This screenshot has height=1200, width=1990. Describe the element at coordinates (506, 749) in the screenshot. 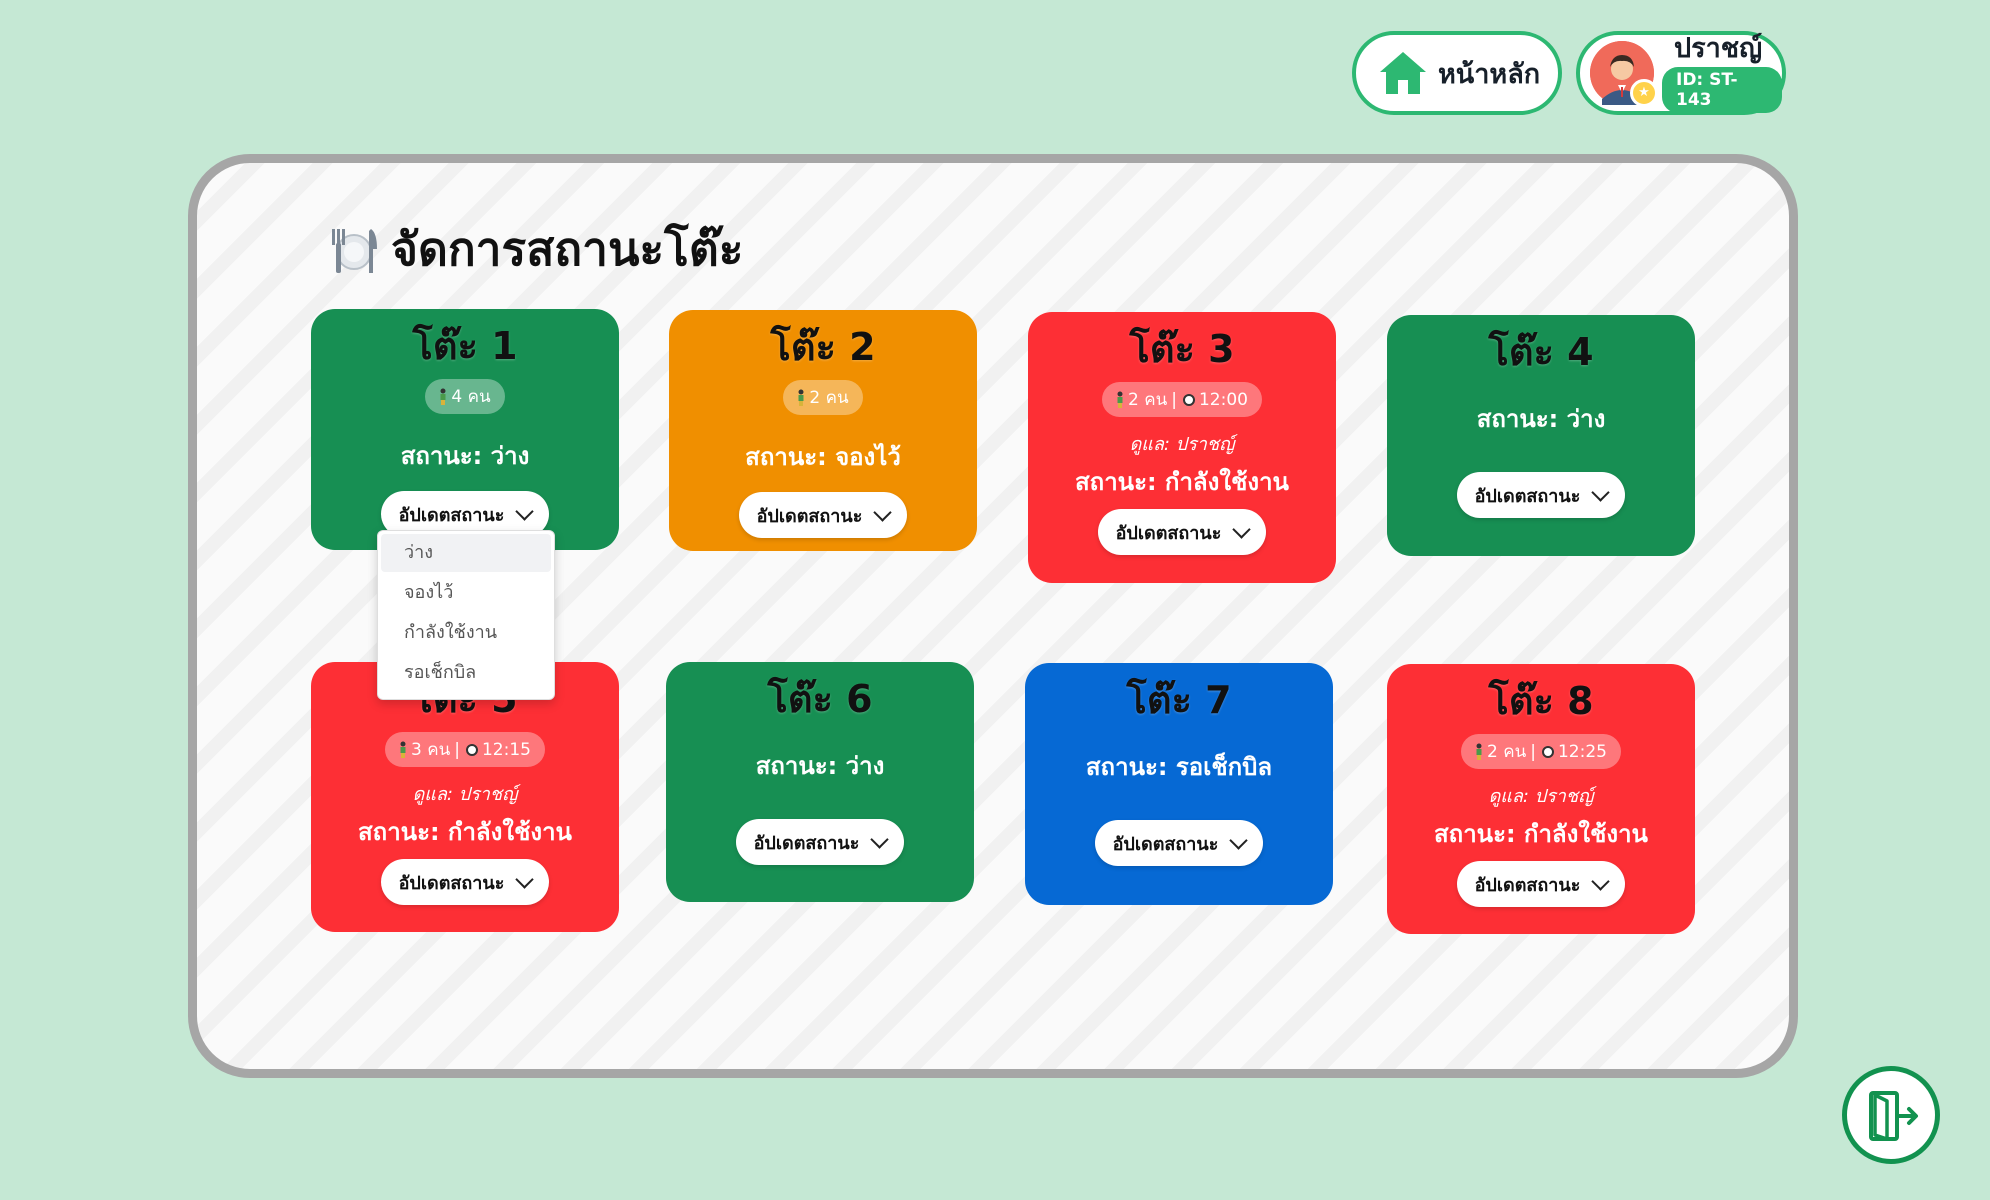

I see `start-time: 12:15` at that location.